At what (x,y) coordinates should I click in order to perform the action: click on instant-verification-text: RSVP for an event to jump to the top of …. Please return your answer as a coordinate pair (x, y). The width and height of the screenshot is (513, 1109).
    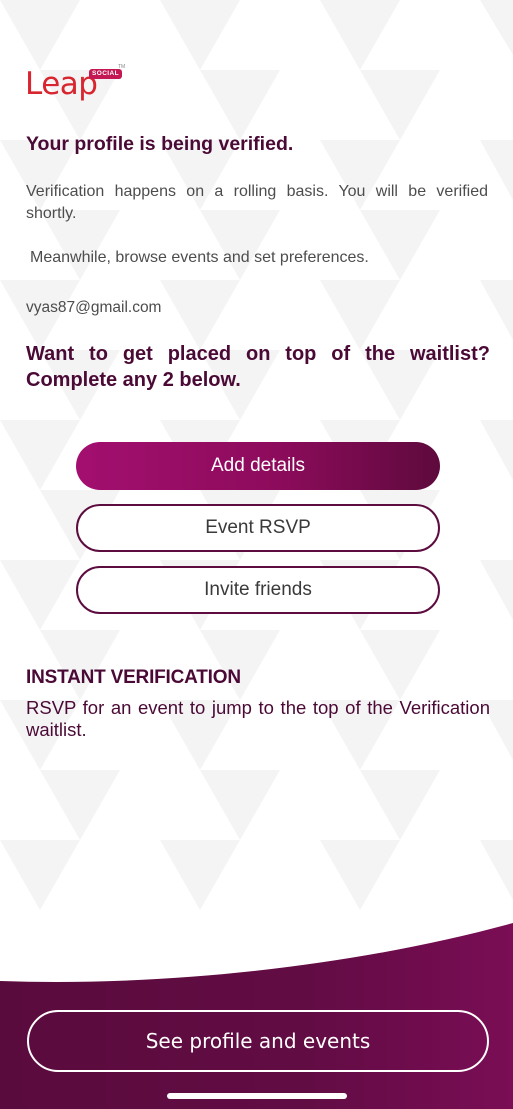
    Looking at the image, I should click on (258, 718).